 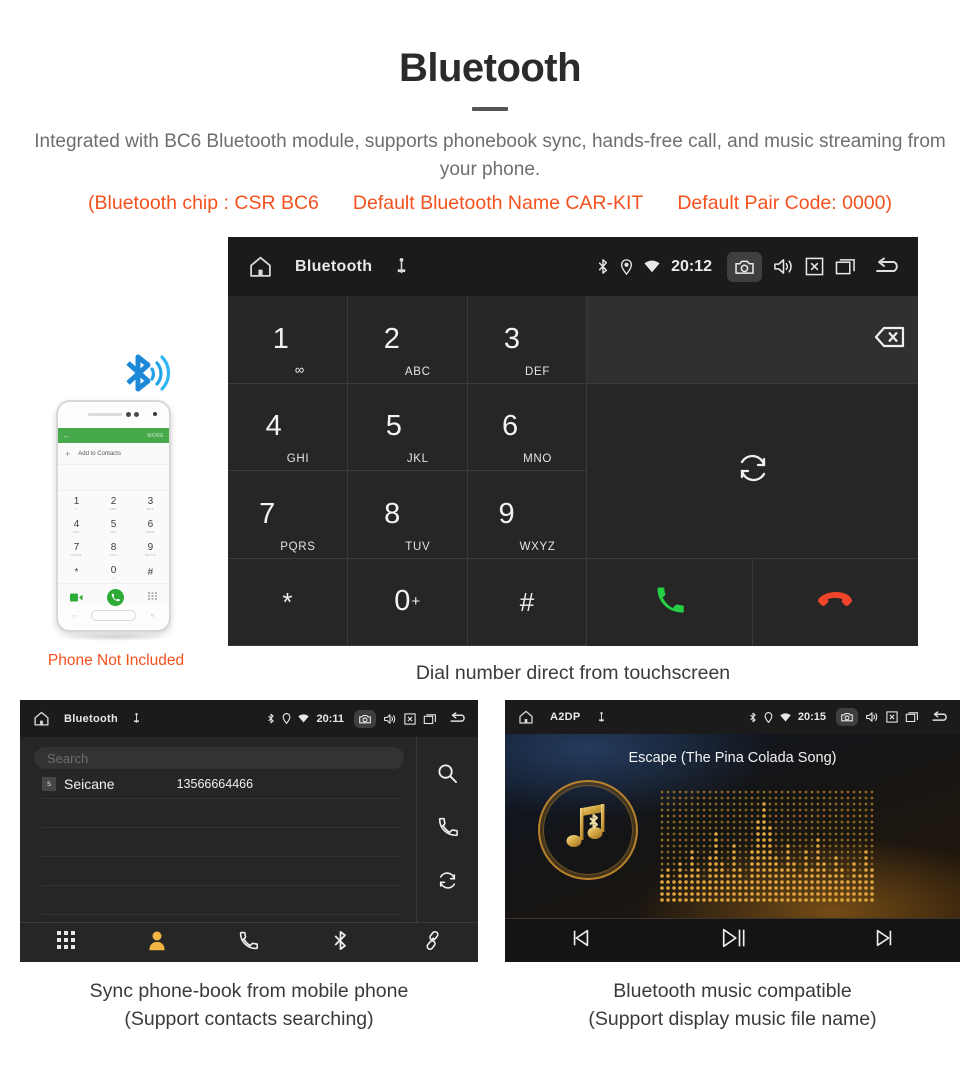 What do you see at coordinates (150, 572) in the screenshot?
I see `phone-key: #` at bounding box center [150, 572].